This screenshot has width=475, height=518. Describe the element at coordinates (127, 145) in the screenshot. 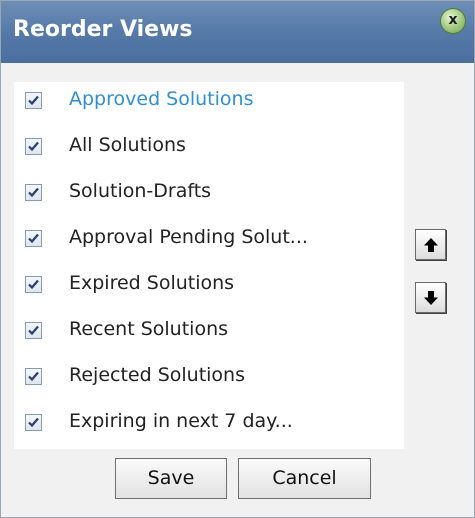

I see `view-label: All Solutions` at that location.